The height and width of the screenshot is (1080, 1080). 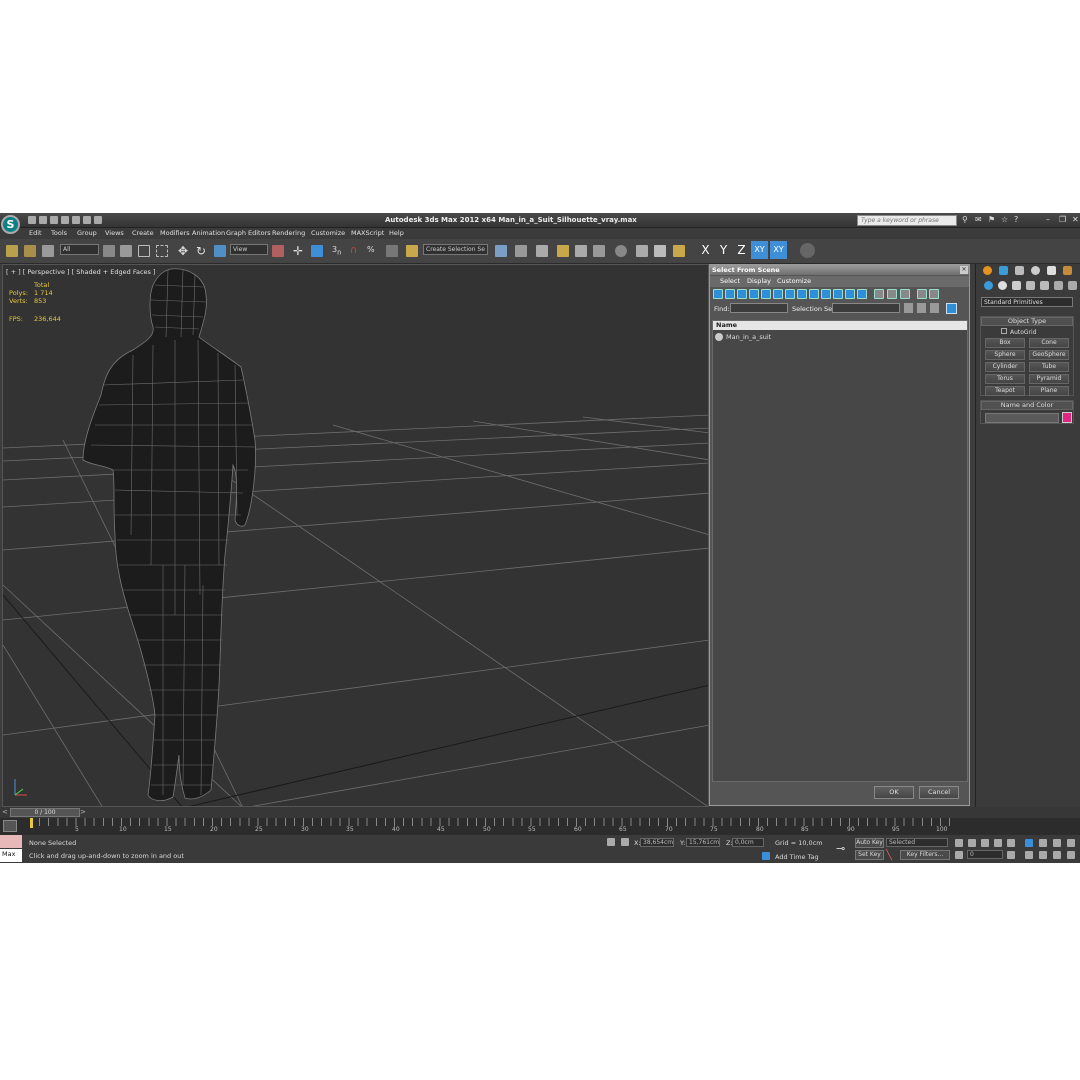 What do you see at coordinates (1071, 843) in the screenshot?
I see `zoom-extents-all-icon` at bounding box center [1071, 843].